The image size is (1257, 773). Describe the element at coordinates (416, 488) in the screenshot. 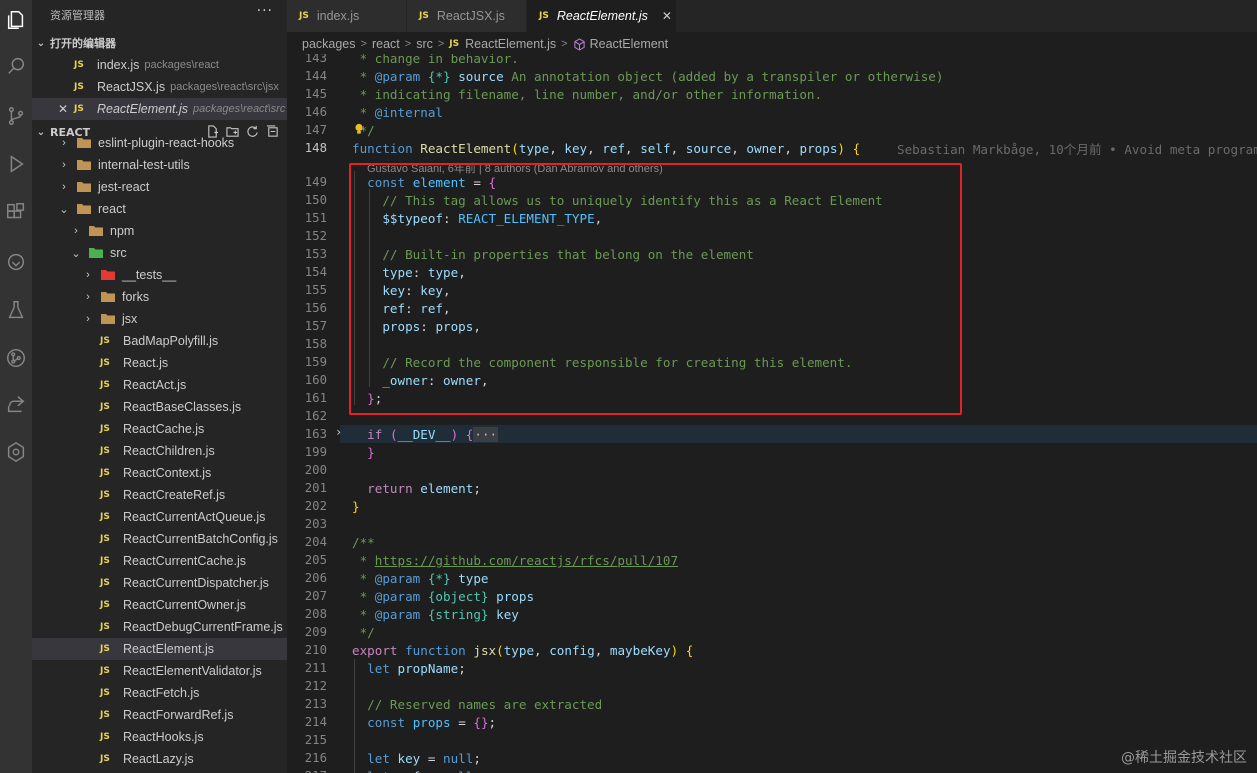

I see `code-line: return element;` at that location.